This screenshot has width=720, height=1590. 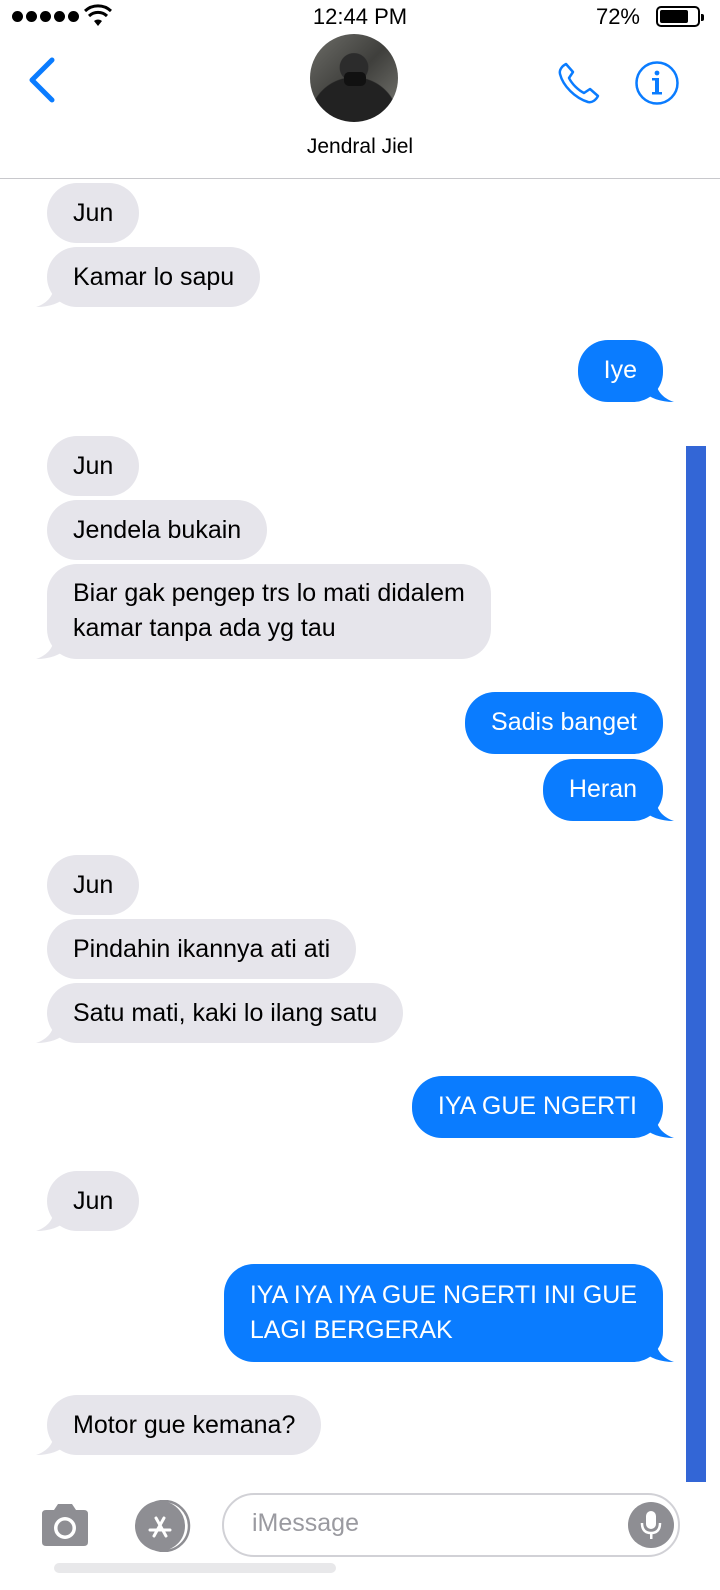 What do you see at coordinates (657, 83) in the screenshot?
I see `info-icon` at bounding box center [657, 83].